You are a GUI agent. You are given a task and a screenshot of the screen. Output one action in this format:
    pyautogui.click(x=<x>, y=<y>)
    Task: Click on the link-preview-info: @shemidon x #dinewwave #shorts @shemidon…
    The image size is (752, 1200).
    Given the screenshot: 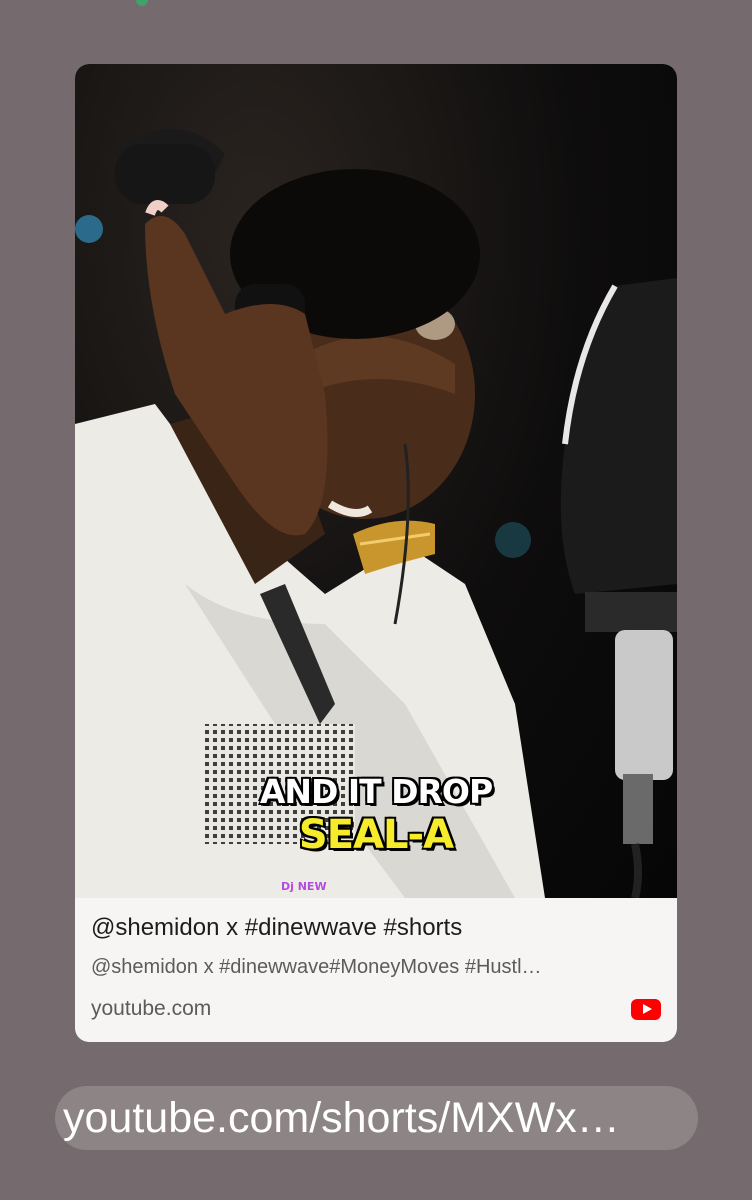 What is the action you would take?
    pyautogui.click(x=376, y=970)
    